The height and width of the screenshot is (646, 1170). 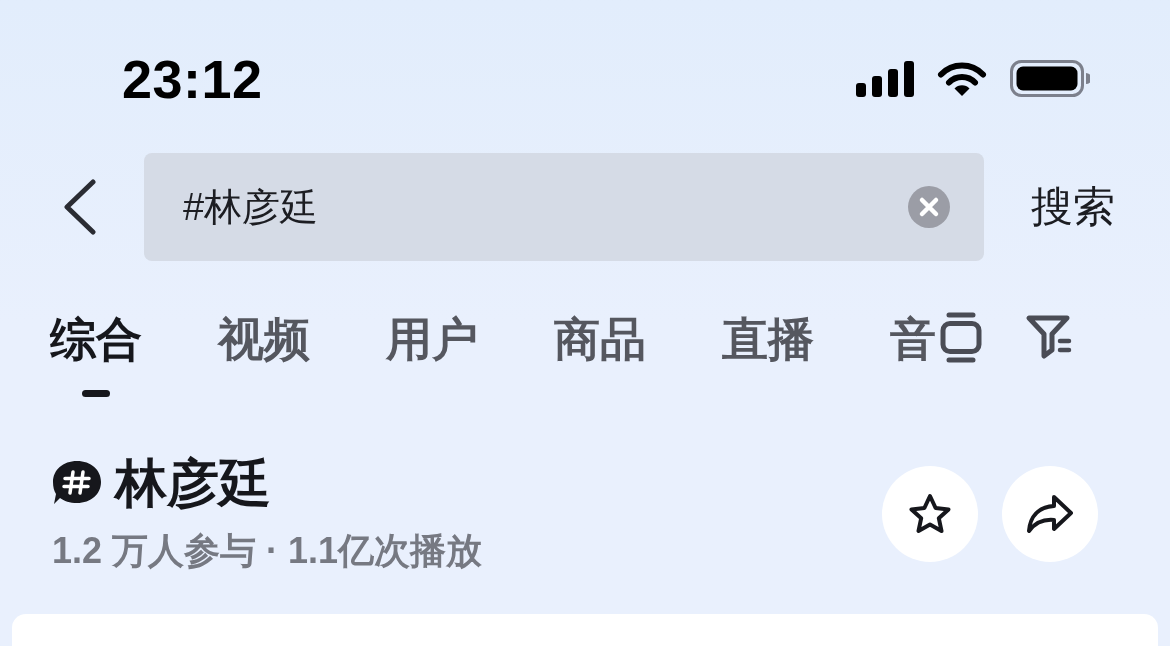 I want to click on signal-icon, so click(x=885, y=78).